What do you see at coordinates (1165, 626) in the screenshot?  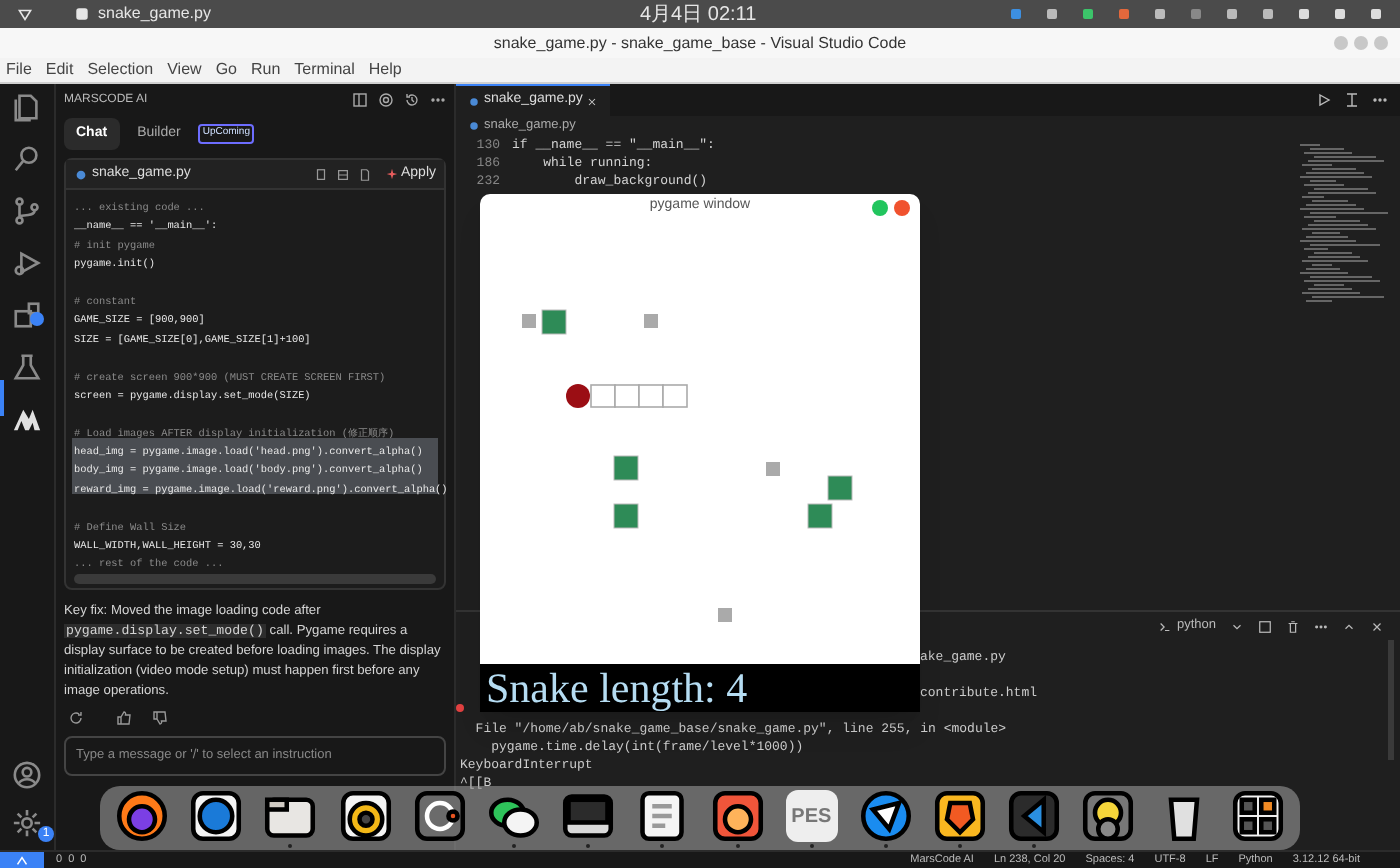 I see `terminal-icon` at bounding box center [1165, 626].